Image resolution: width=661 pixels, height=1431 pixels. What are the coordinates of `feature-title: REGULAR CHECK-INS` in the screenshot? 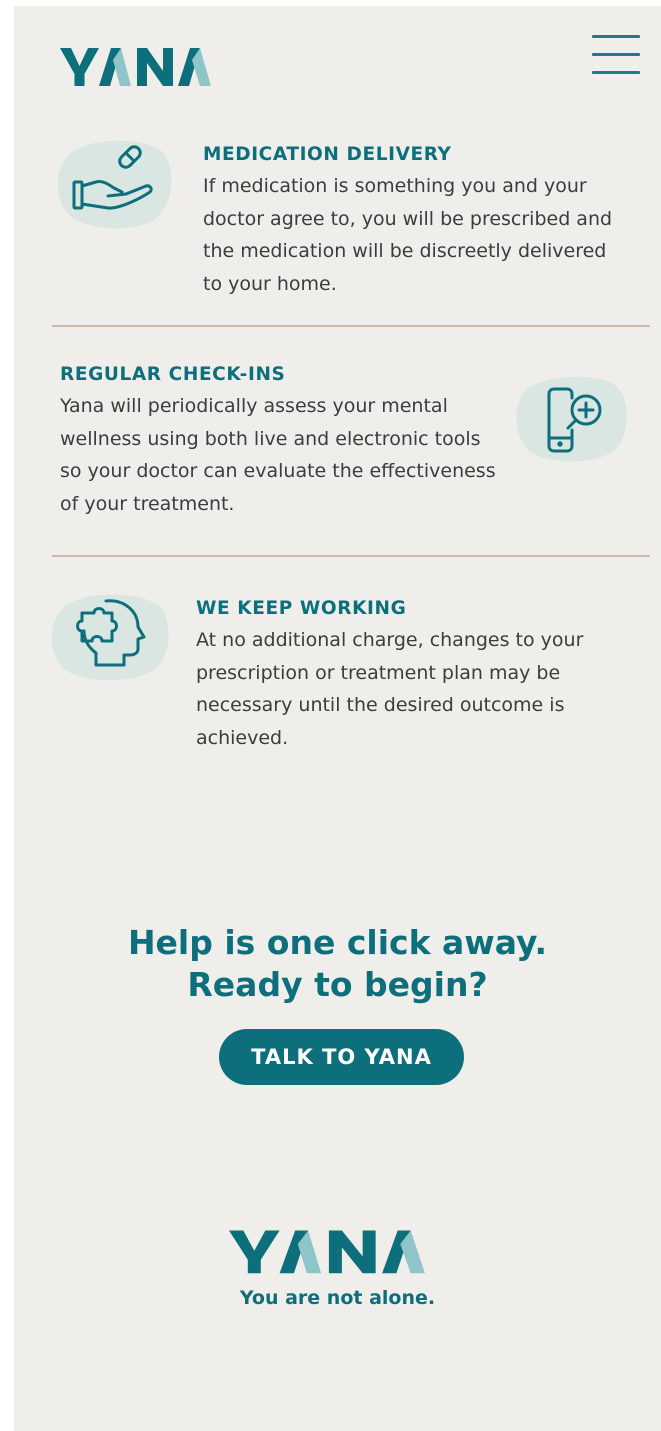 It's located at (173, 374).